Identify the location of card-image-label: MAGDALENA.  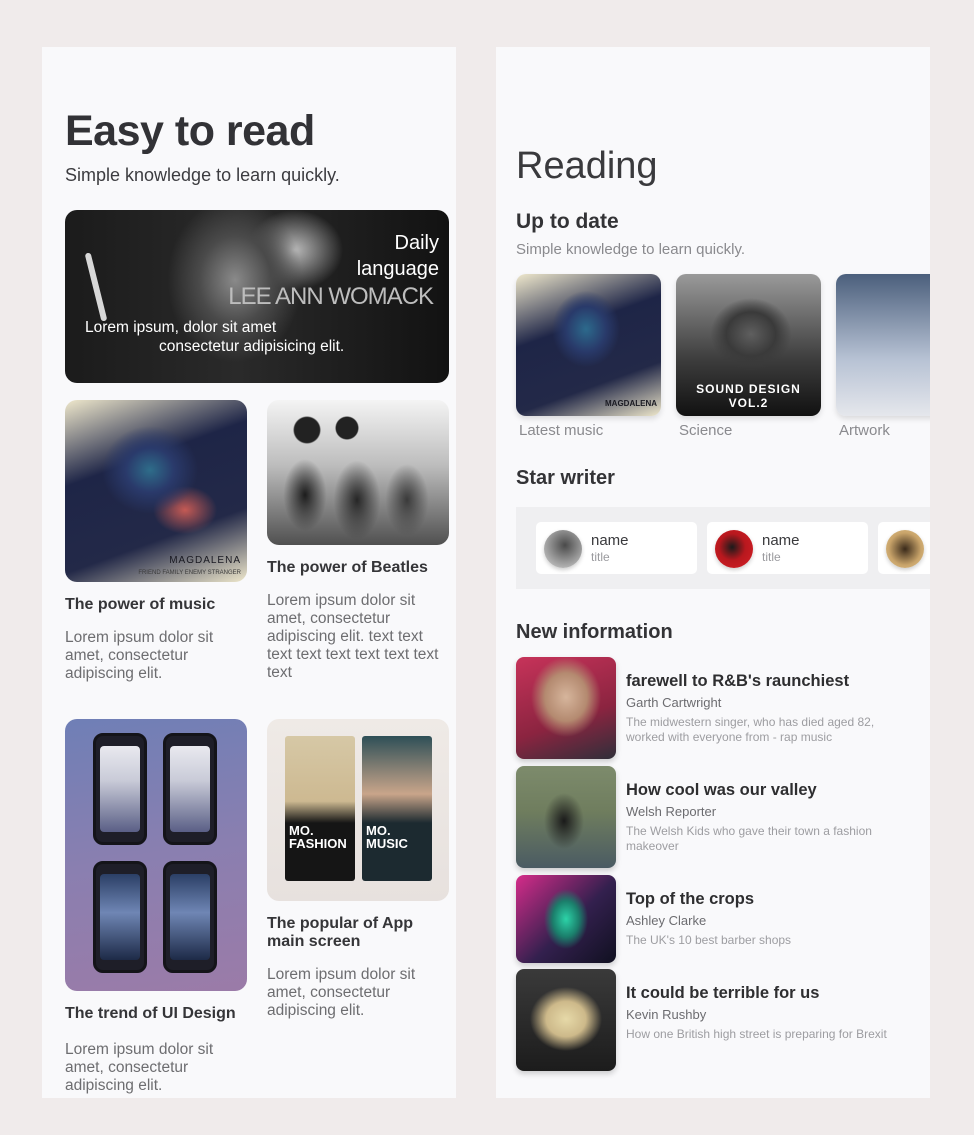
(205, 560).